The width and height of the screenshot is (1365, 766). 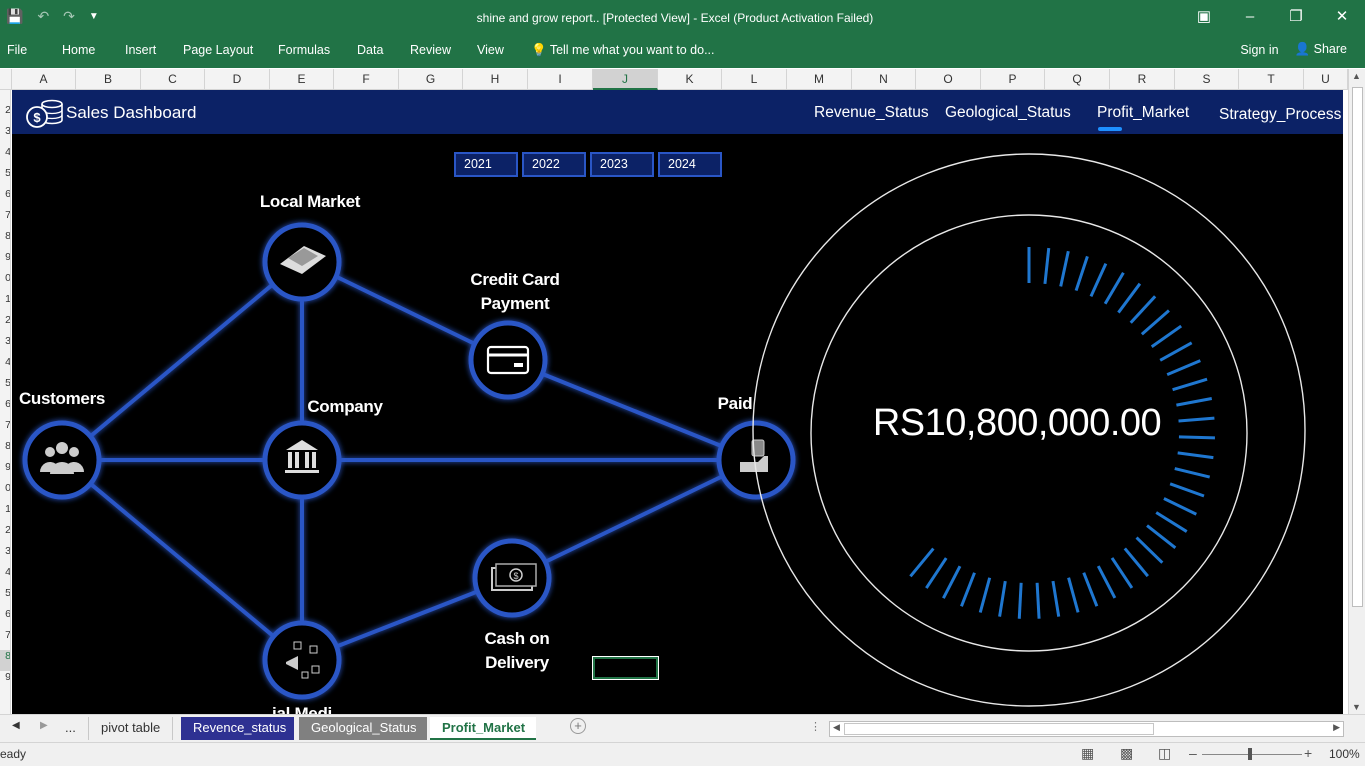 I want to click on node-company, so click(x=302, y=460).